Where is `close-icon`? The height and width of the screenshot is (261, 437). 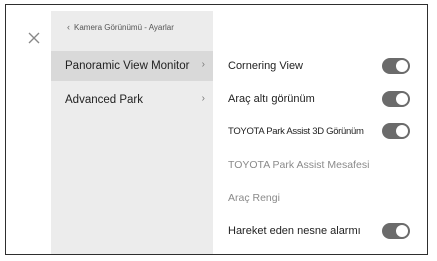
close-icon is located at coordinates (34, 38).